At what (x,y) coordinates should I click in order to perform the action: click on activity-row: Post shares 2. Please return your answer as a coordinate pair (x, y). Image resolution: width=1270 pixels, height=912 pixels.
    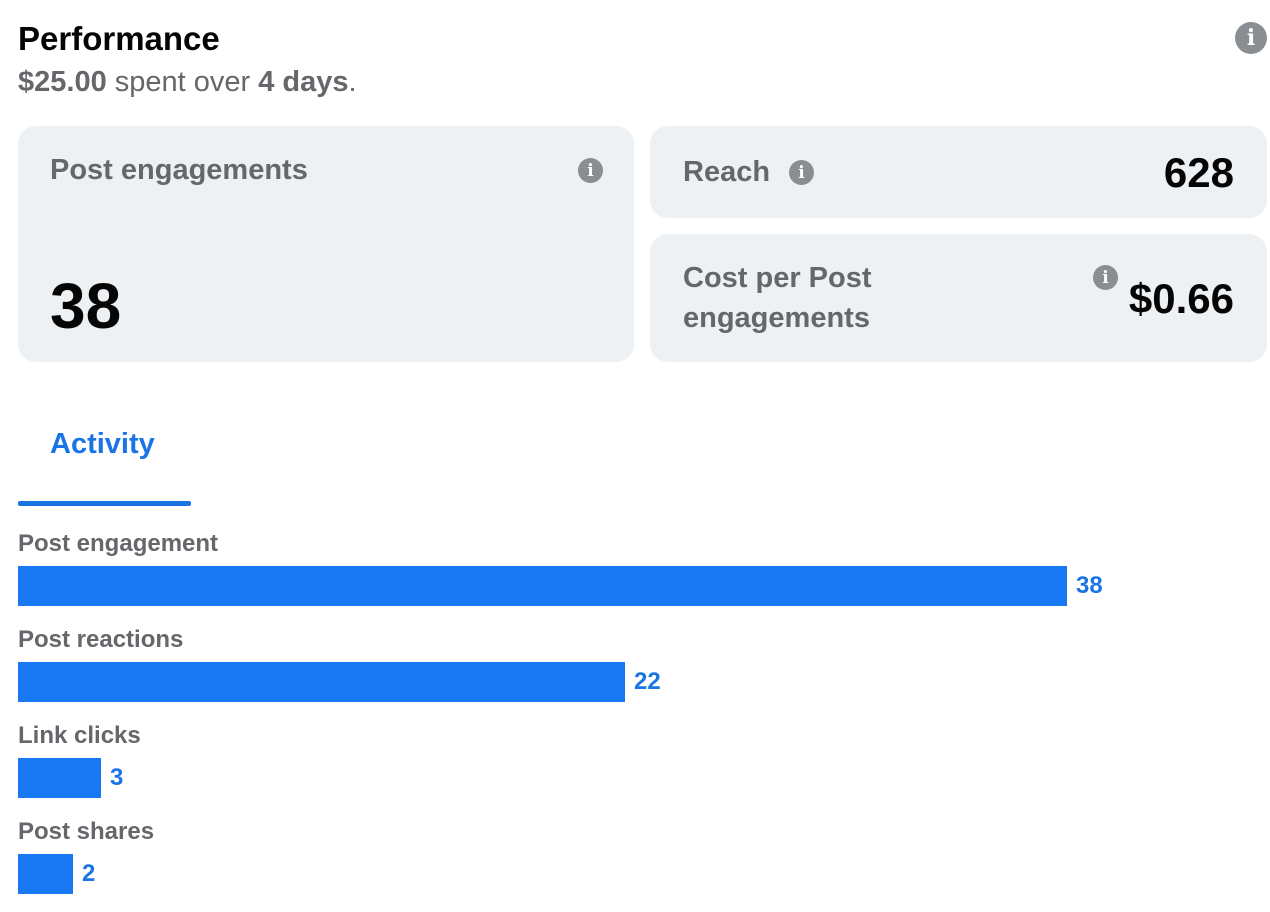
    Looking at the image, I should click on (643, 864).